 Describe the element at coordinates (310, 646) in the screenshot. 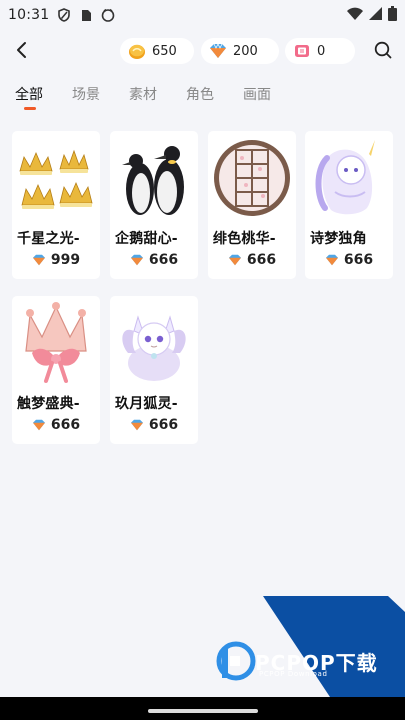

I see `watermark-background` at that location.